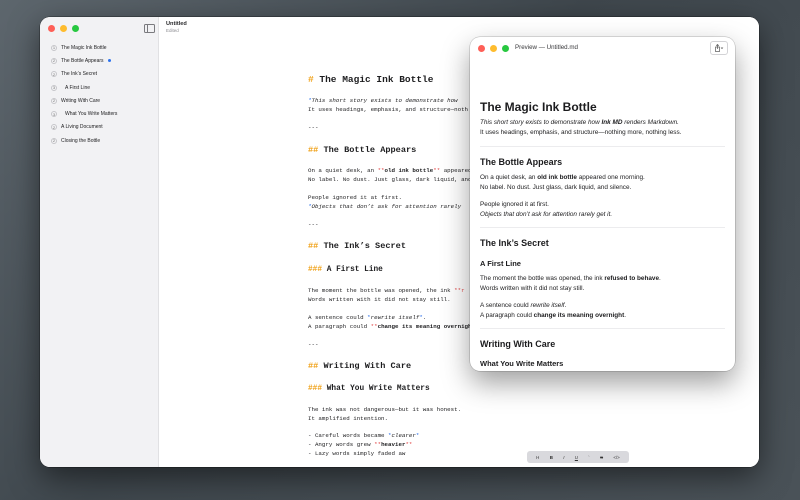  I want to click on line-text: appeared, so click(456, 170).